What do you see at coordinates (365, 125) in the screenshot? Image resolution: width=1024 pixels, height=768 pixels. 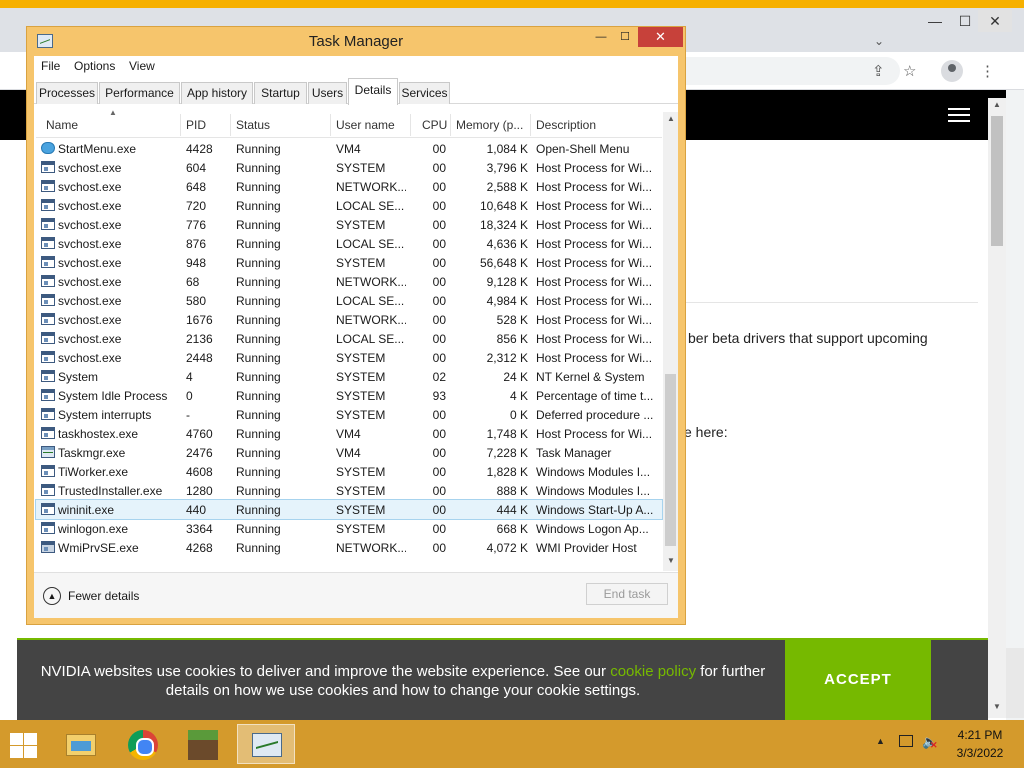 I see `column-header-user-name: User name` at bounding box center [365, 125].